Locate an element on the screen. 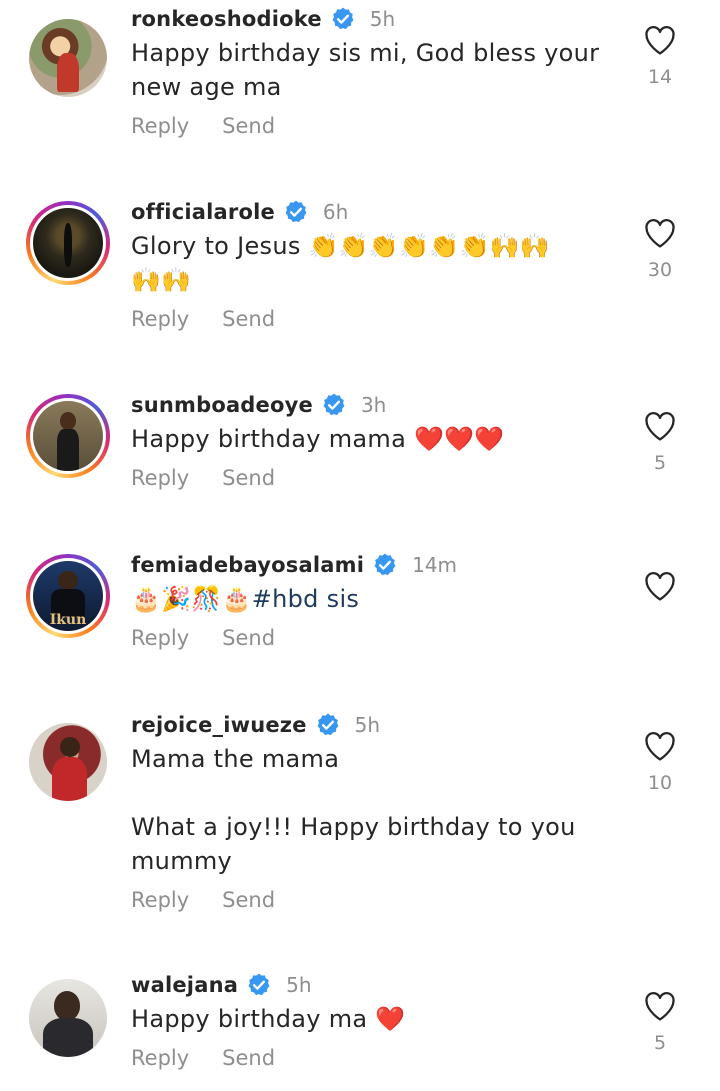  avatar: Ikun is located at coordinates (68, 596).